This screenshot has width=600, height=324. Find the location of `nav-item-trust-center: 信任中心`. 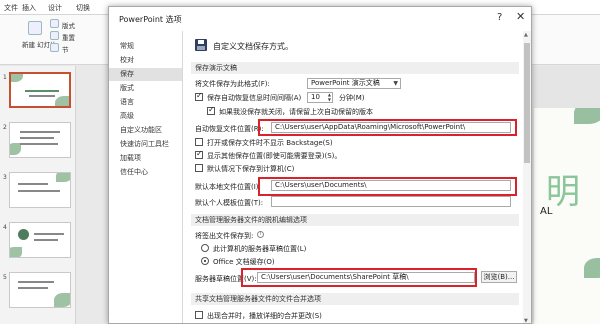

nav-item-trust-center: 信任中心 is located at coordinates (145, 172).